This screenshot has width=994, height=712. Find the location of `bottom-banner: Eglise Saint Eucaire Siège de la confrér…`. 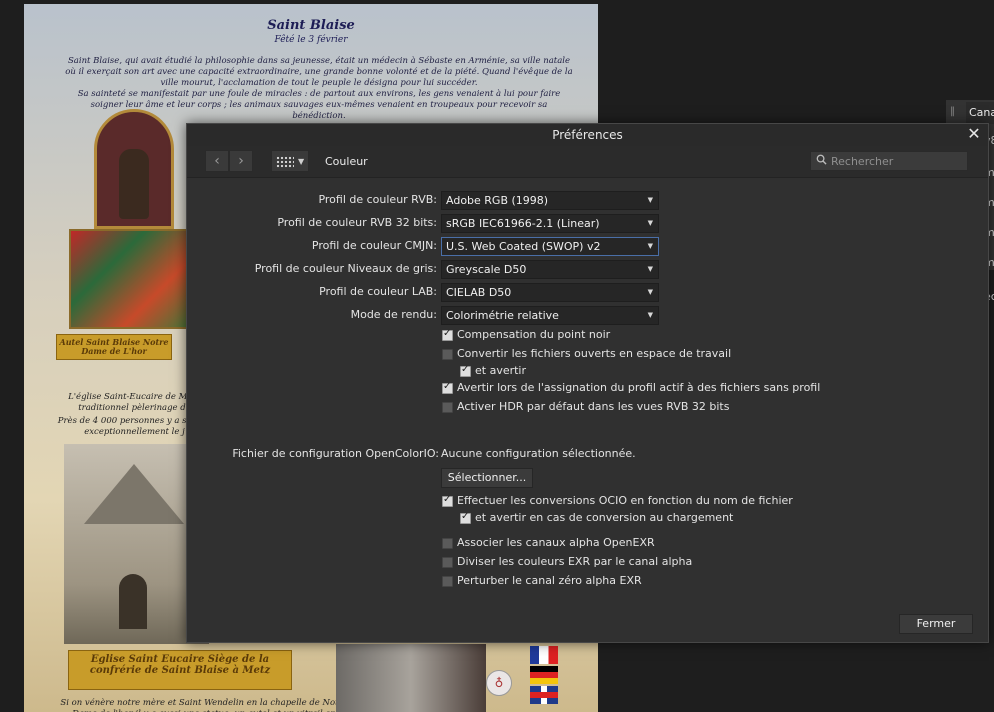

bottom-banner: Eglise Saint Eucaire Siège de la confrér… is located at coordinates (180, 670).